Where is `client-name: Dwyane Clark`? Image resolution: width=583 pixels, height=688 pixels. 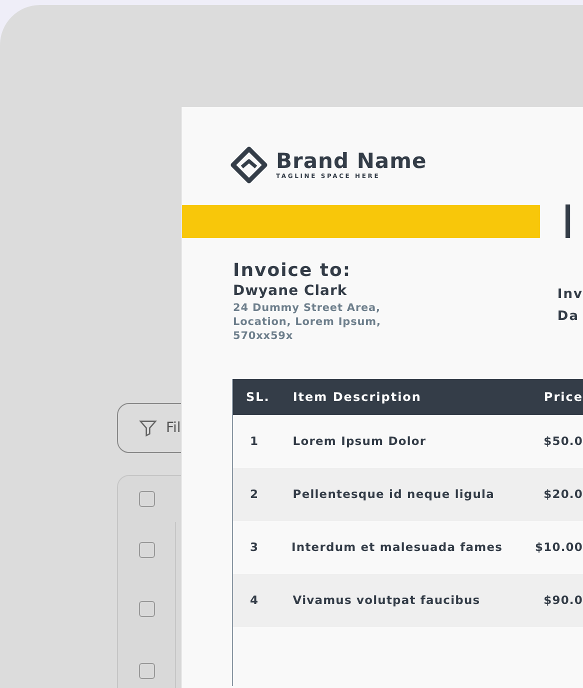
client-name: Dwyane Clark is located at coordinates (290, 291).